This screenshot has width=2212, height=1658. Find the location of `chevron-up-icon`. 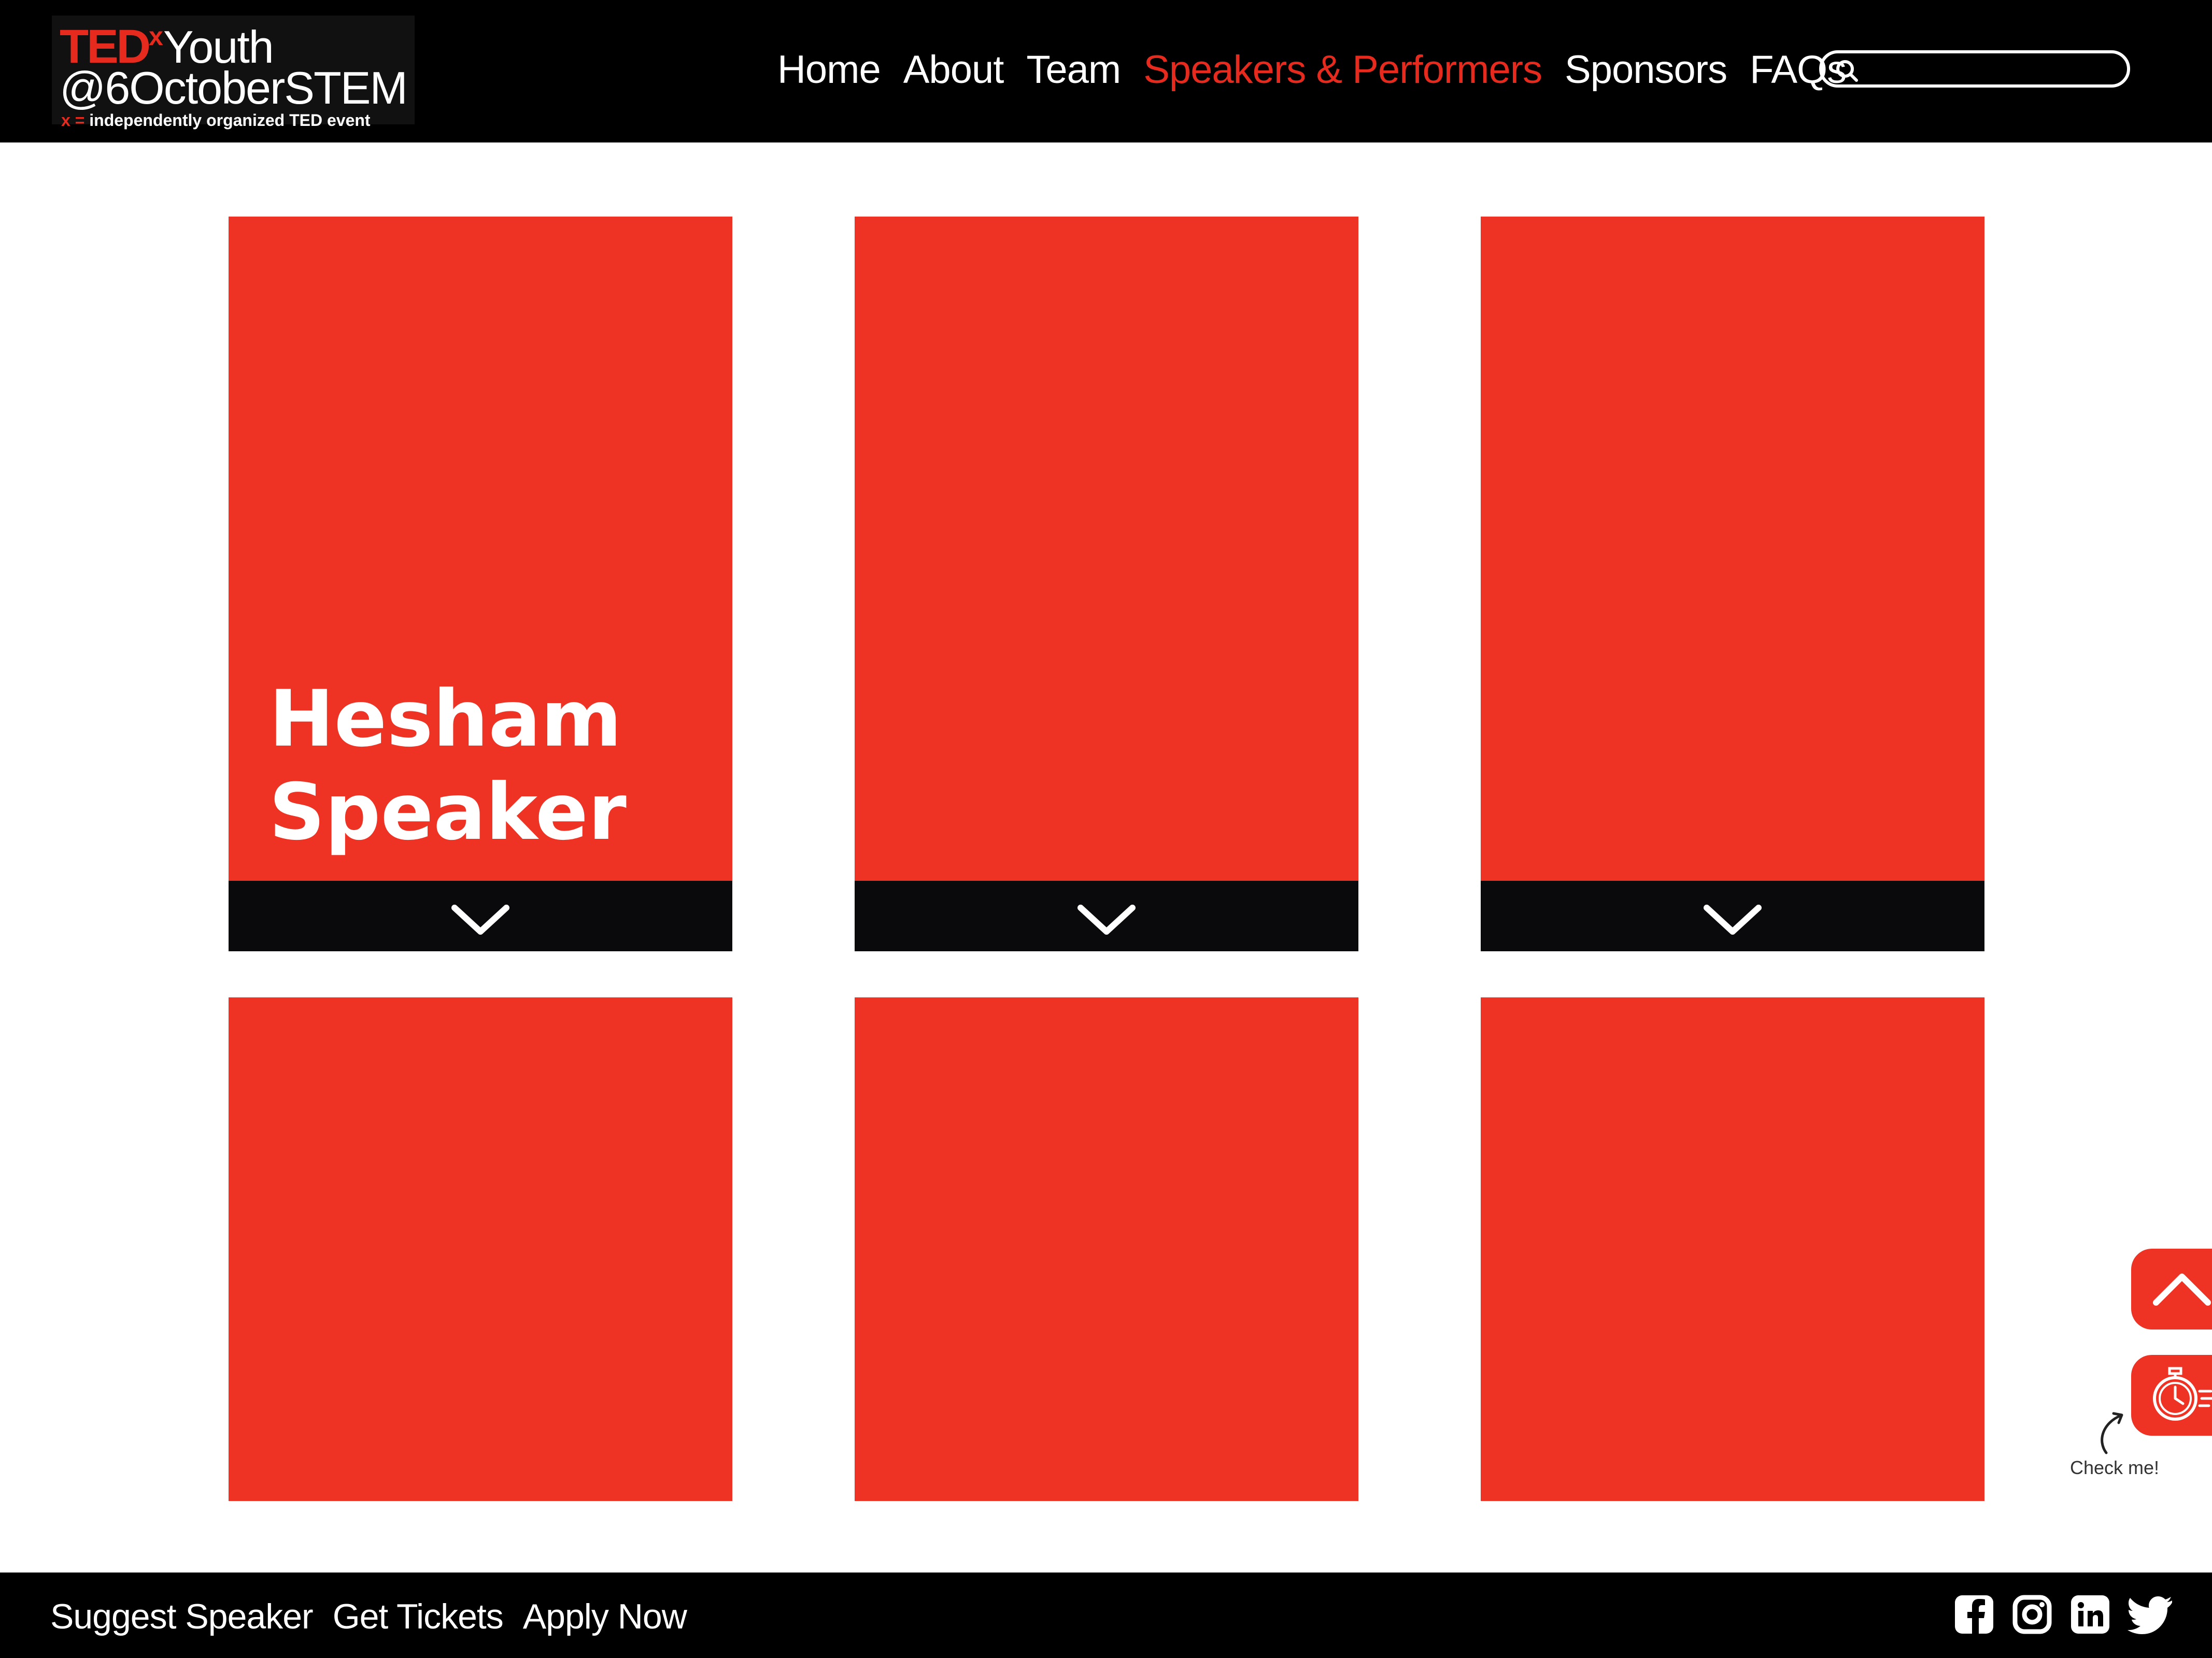

chevron-up-icon is located at coordinates (2182, 1290).